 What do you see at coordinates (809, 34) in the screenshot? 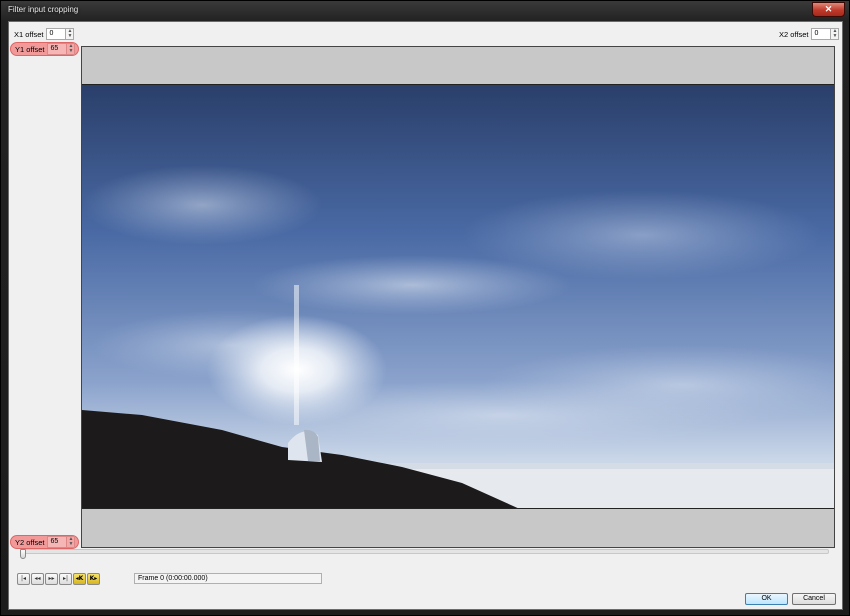
I see `x2-offset-control: X2 offset 0 ▲ ▼` at bounding box center [809, 34].